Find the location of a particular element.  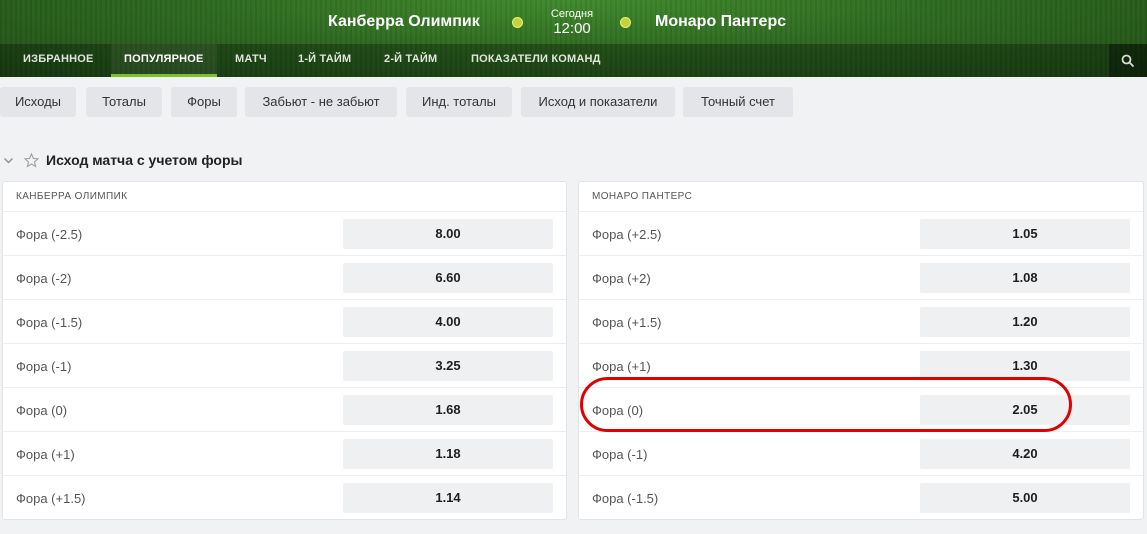

market-row: Фора (0) 1.68 is located at coordinates (284, 410).